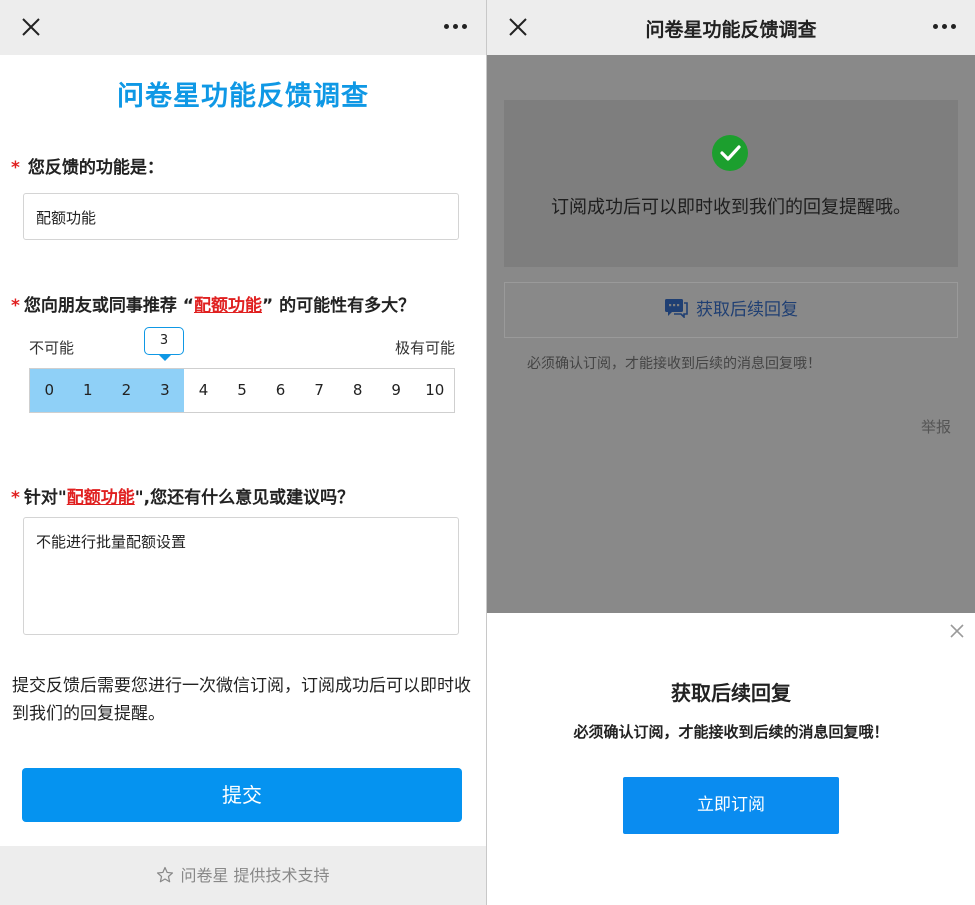  I want to click on question-1-label: 您反馈的功能是：, so click(95, 168).